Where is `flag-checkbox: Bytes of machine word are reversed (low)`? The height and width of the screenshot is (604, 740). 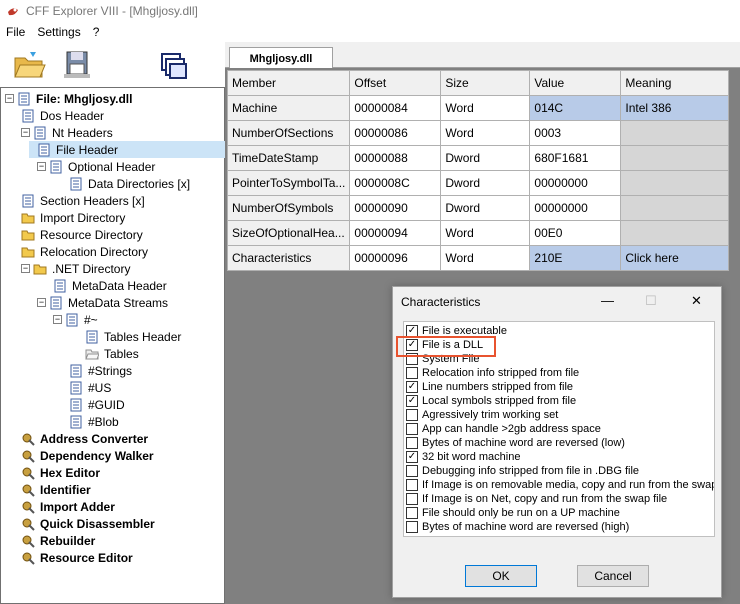
flag-checkbox: Bytes of machine word are reversed (low) is located at coordinates (515, 443).